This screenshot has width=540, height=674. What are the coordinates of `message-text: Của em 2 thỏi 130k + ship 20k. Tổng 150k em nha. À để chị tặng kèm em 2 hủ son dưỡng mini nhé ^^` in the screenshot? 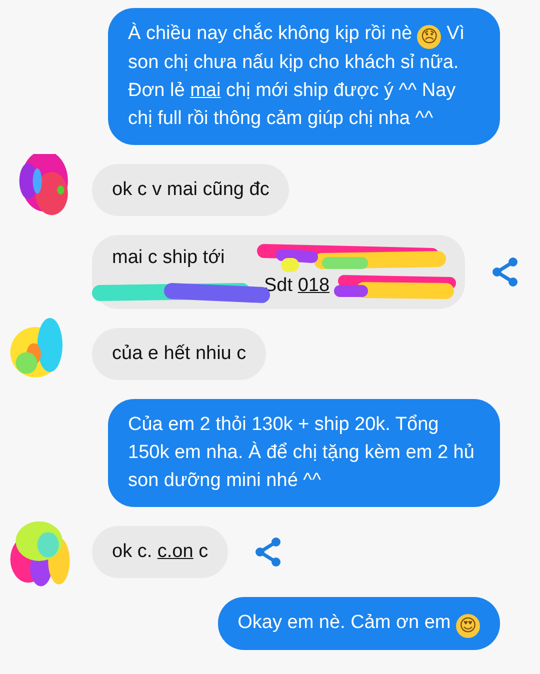 It's located at (302, 453).